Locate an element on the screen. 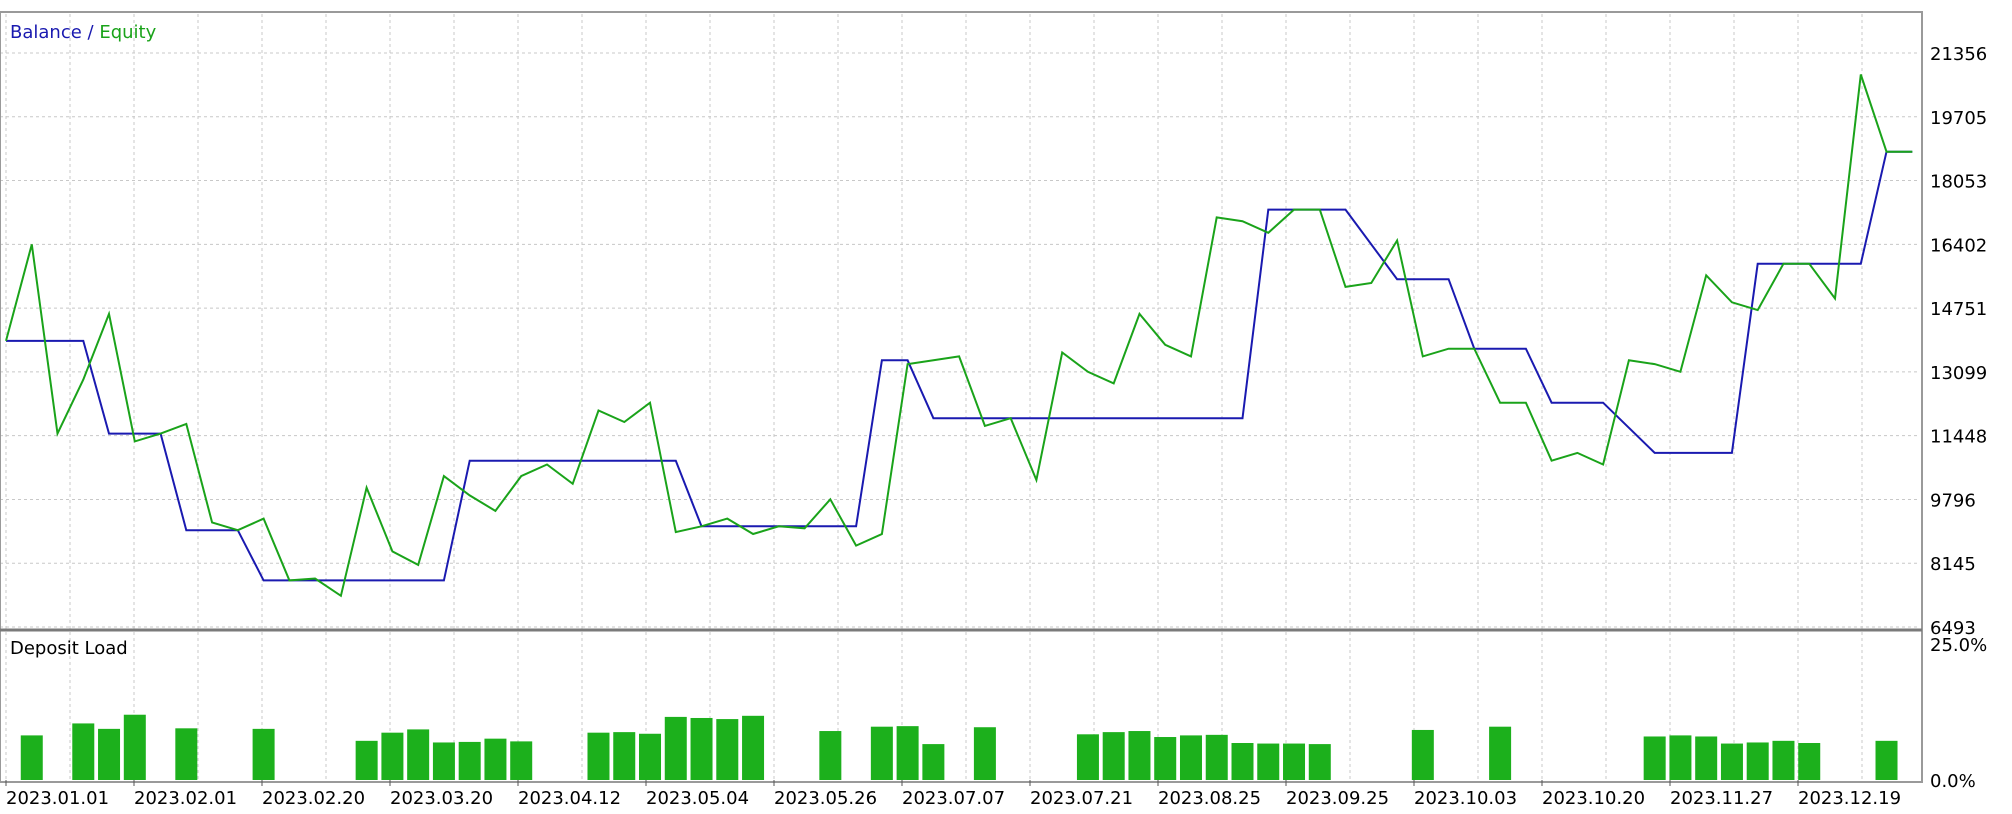 This screenshot has width=2012, height=814. y-tick-label: 14751 is located at coordinates (1958, 309).